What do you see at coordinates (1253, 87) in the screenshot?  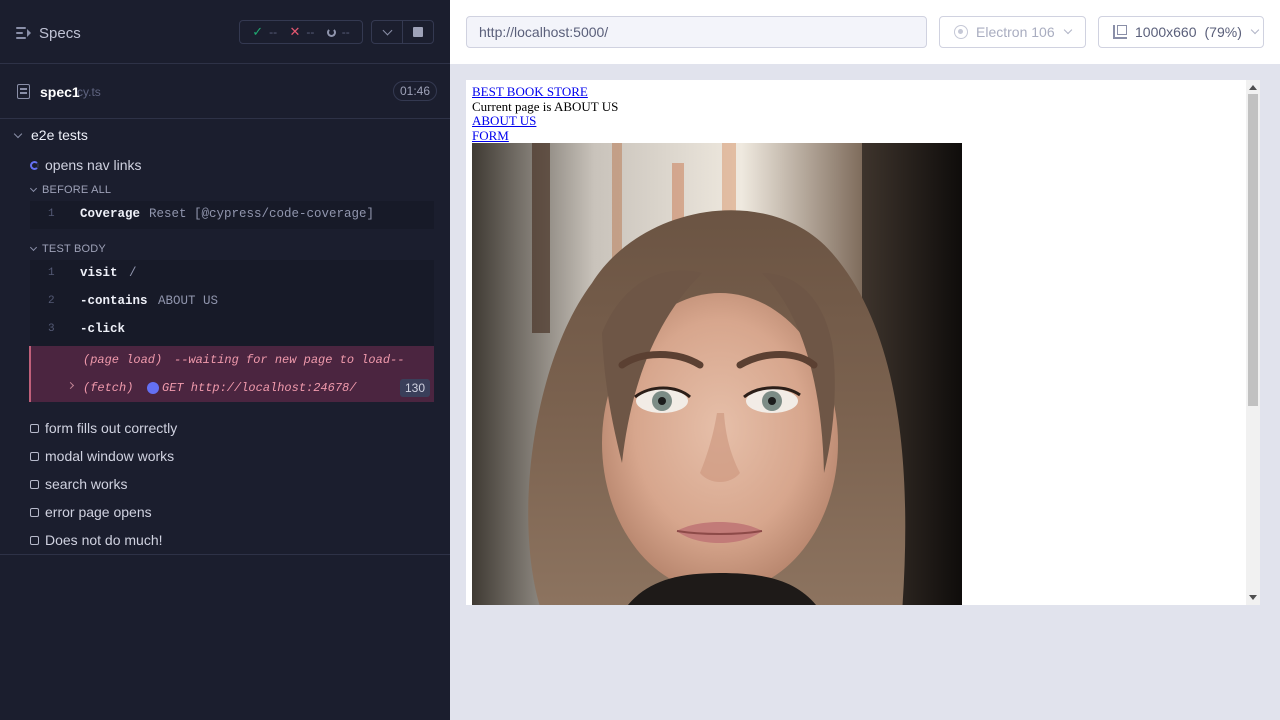 I see `scroll-up-arrow-icon` at bounding box center [1253, 87].